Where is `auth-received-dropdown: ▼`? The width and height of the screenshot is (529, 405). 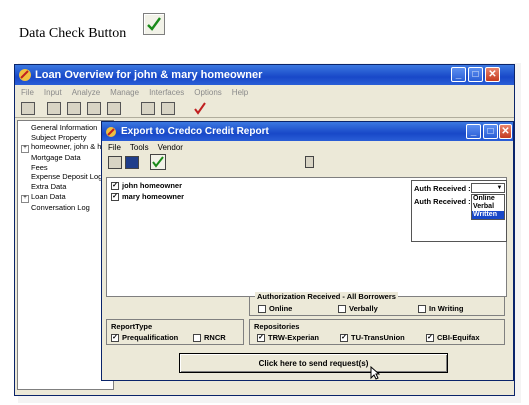
auth-received-dropdown: ▼ is located at coordinates (488, 188).